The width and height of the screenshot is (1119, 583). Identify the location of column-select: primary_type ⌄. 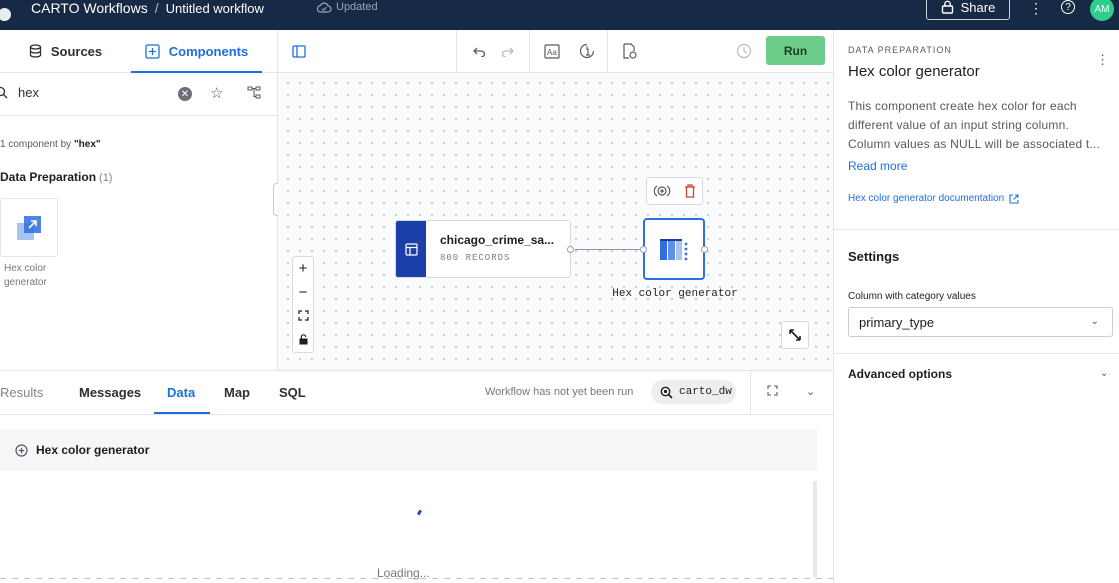
(980, 322).